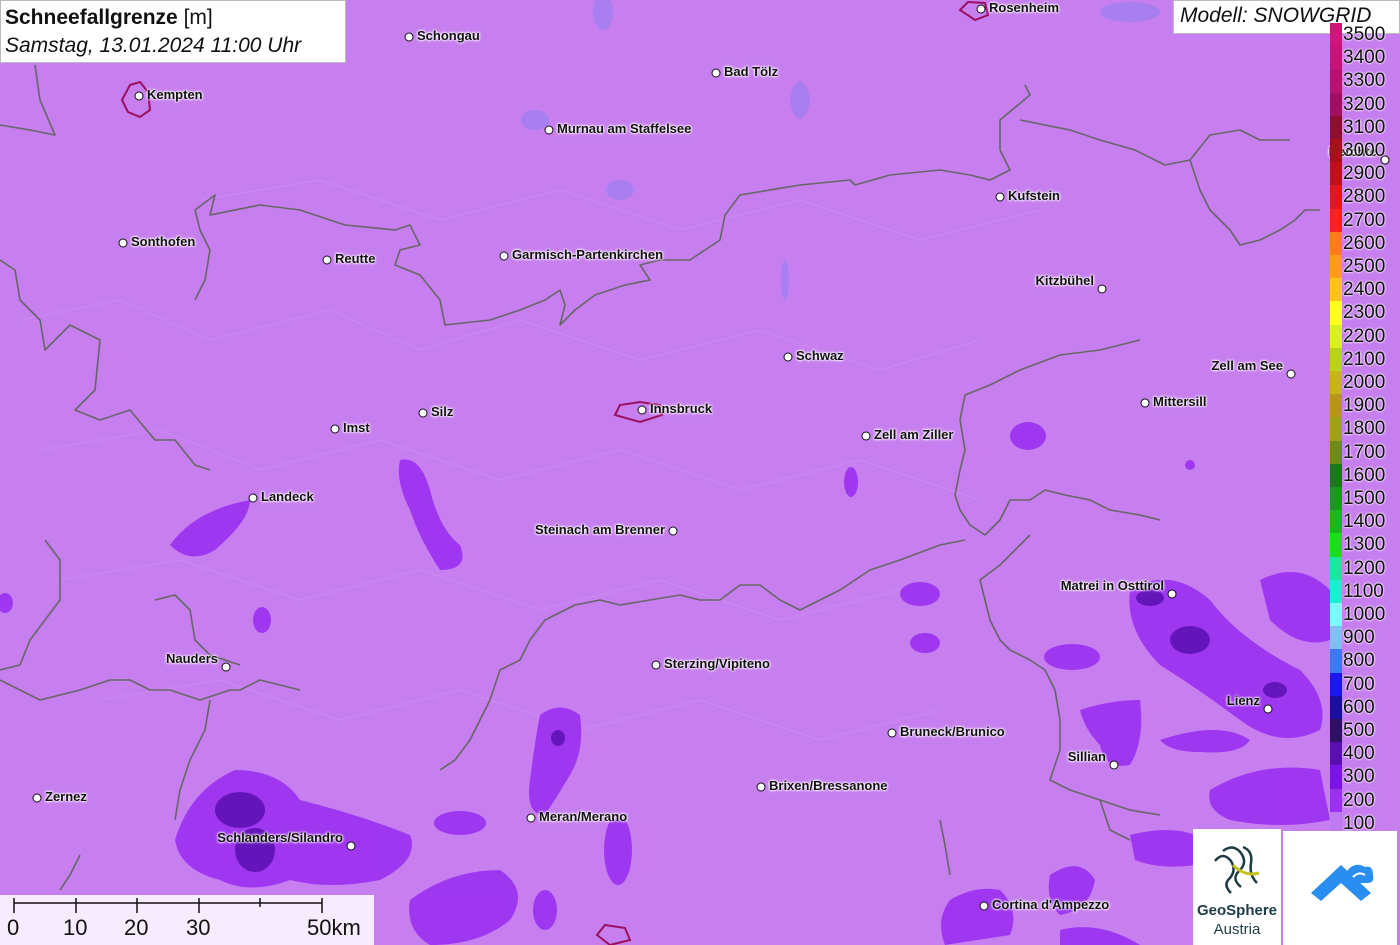  What do you see at coordinates (1364, 522) in the screenshot?
I see `legend-label: 1400` at bounding box center [1364, 522].